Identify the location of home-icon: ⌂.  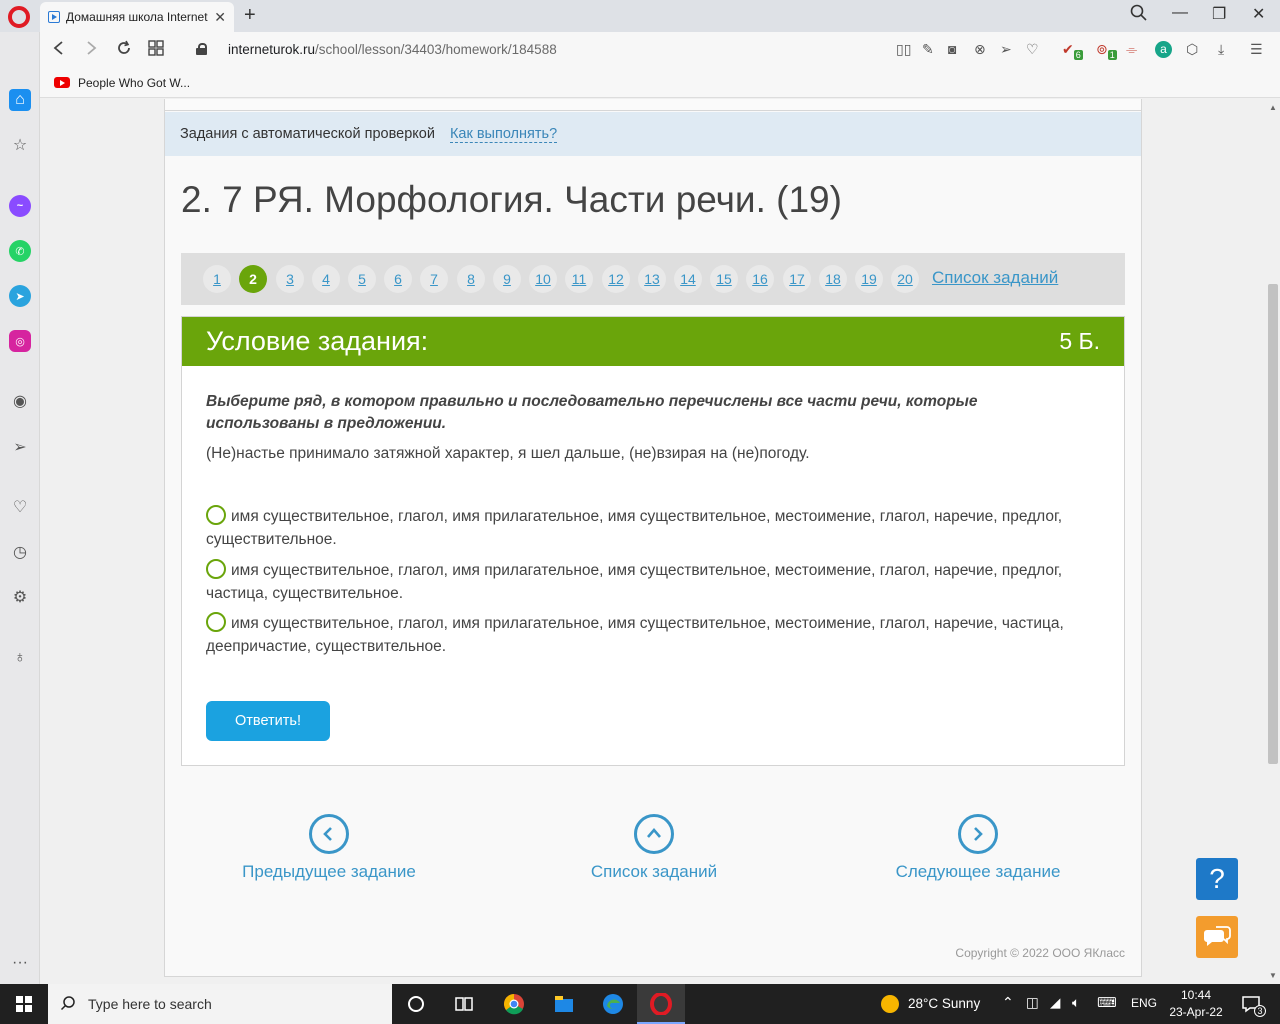
(20, 100).